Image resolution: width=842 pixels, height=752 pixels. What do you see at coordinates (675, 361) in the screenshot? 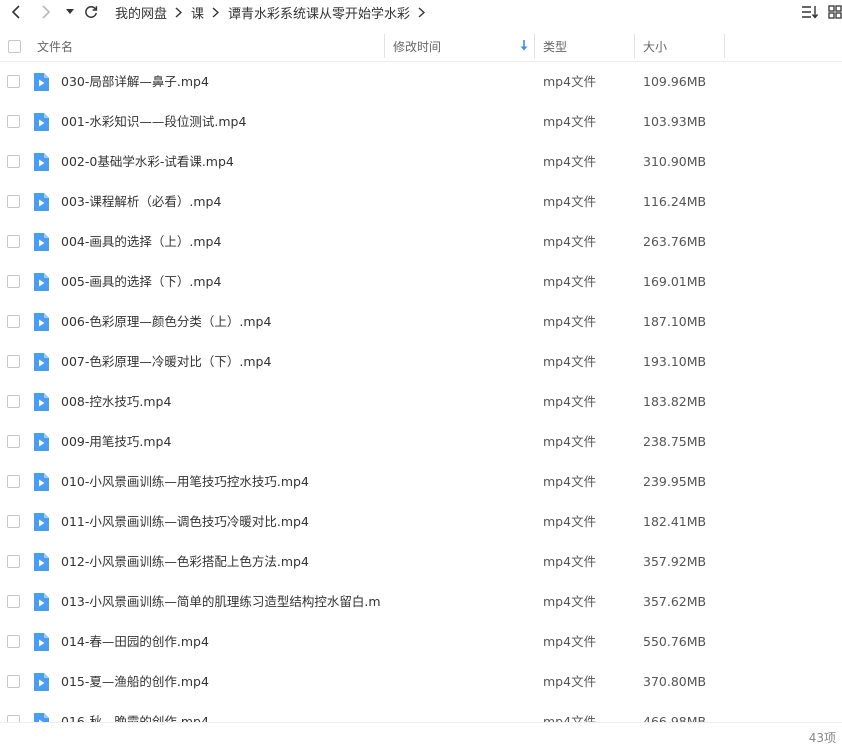
I see `file-size: 193.10MB` at bounding box center [675, 361].